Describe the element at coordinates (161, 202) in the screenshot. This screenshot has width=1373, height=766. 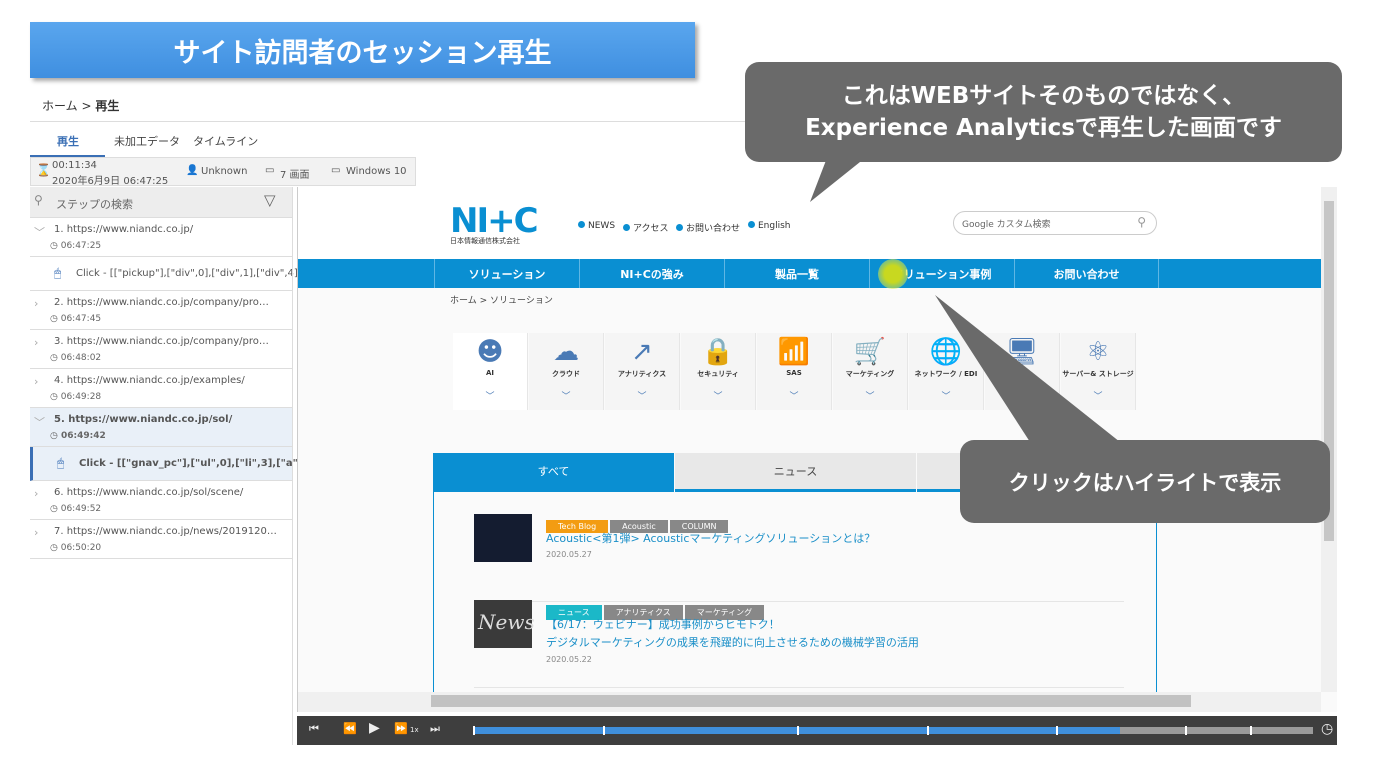
I see `steps-search: ⚲ ステップの検索 ▽` at that location.